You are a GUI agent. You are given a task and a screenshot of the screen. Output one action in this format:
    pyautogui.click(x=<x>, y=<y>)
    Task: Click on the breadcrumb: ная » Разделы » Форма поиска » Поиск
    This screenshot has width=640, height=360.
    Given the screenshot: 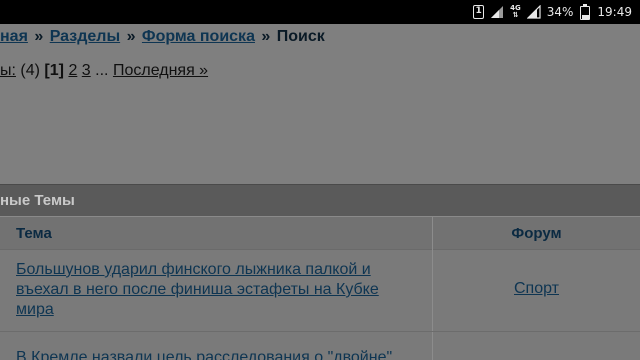 What is the action you would take?
    pyautogui.click(x=162, y=37)
    